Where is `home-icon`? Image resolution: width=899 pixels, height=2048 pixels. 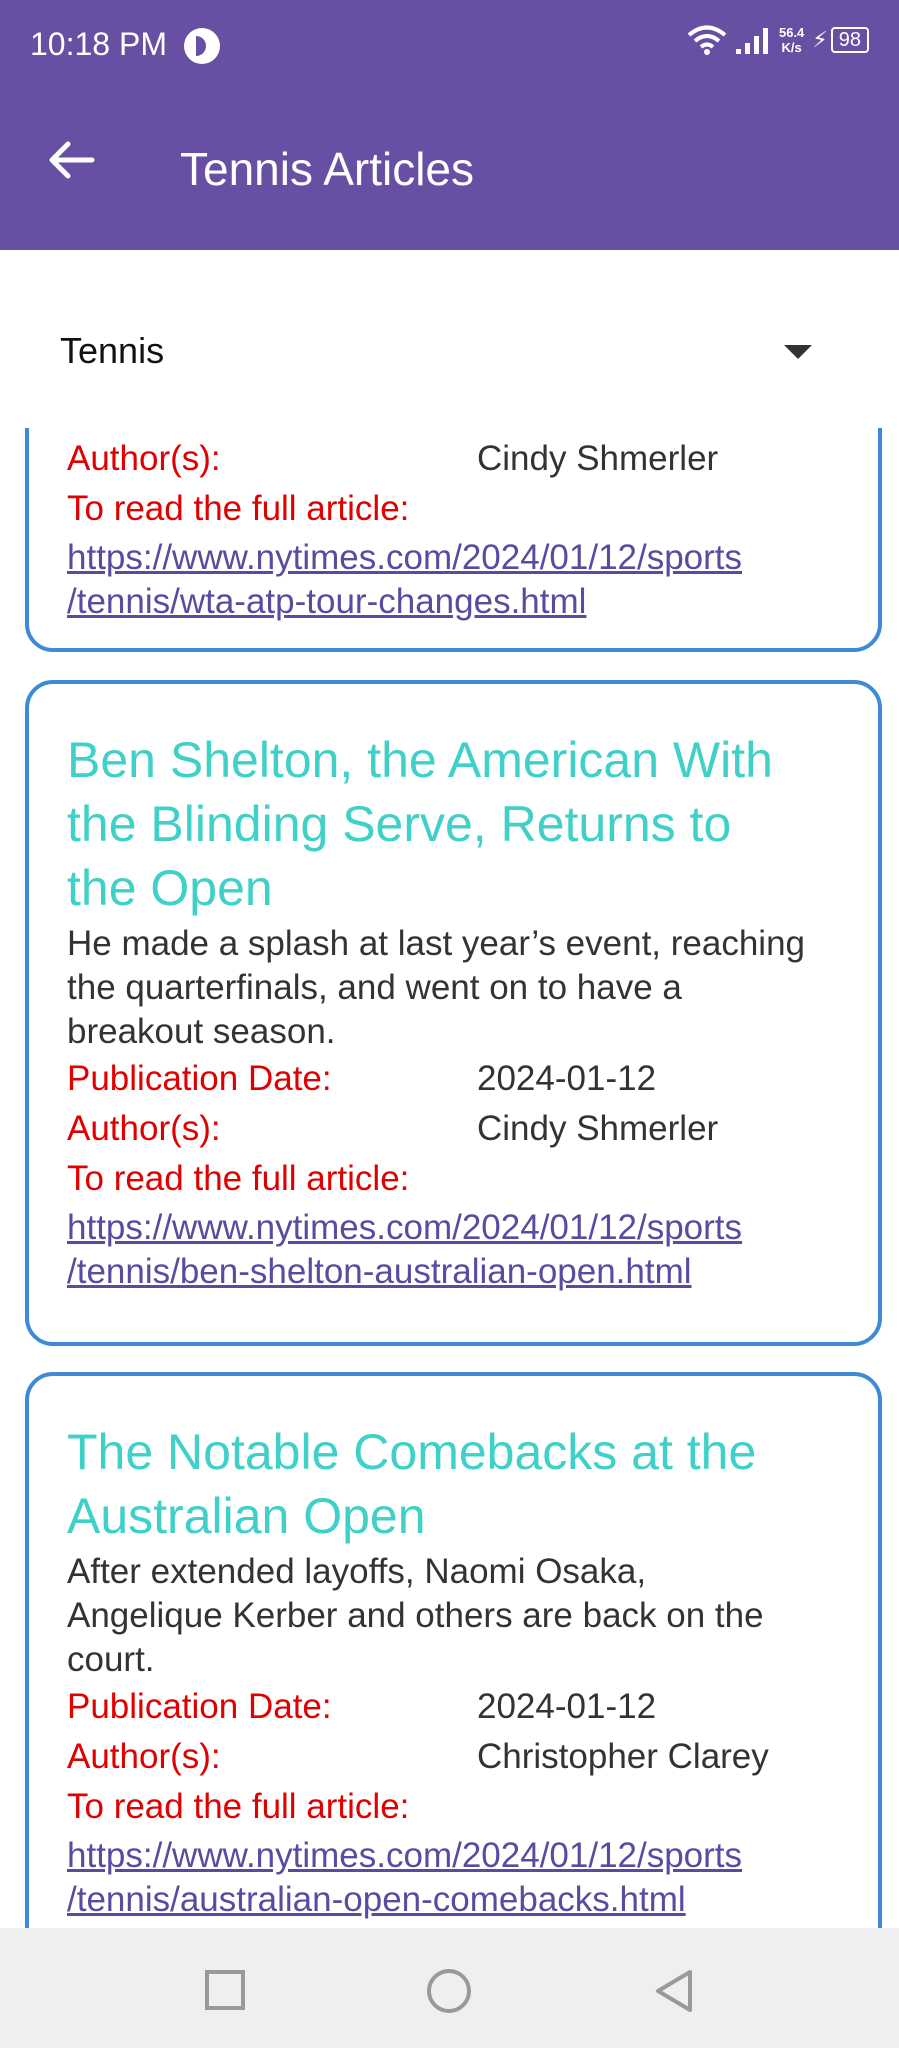
home-icon is located at coordinates (448, 1990).